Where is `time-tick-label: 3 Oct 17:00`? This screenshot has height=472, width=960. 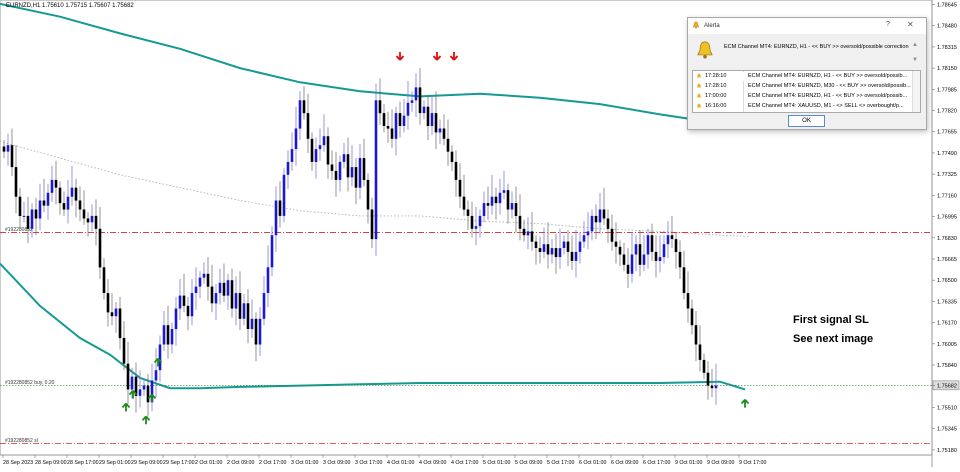
time-tick-label: 3 Oct 17:00 is located at coordinates (368, 463).